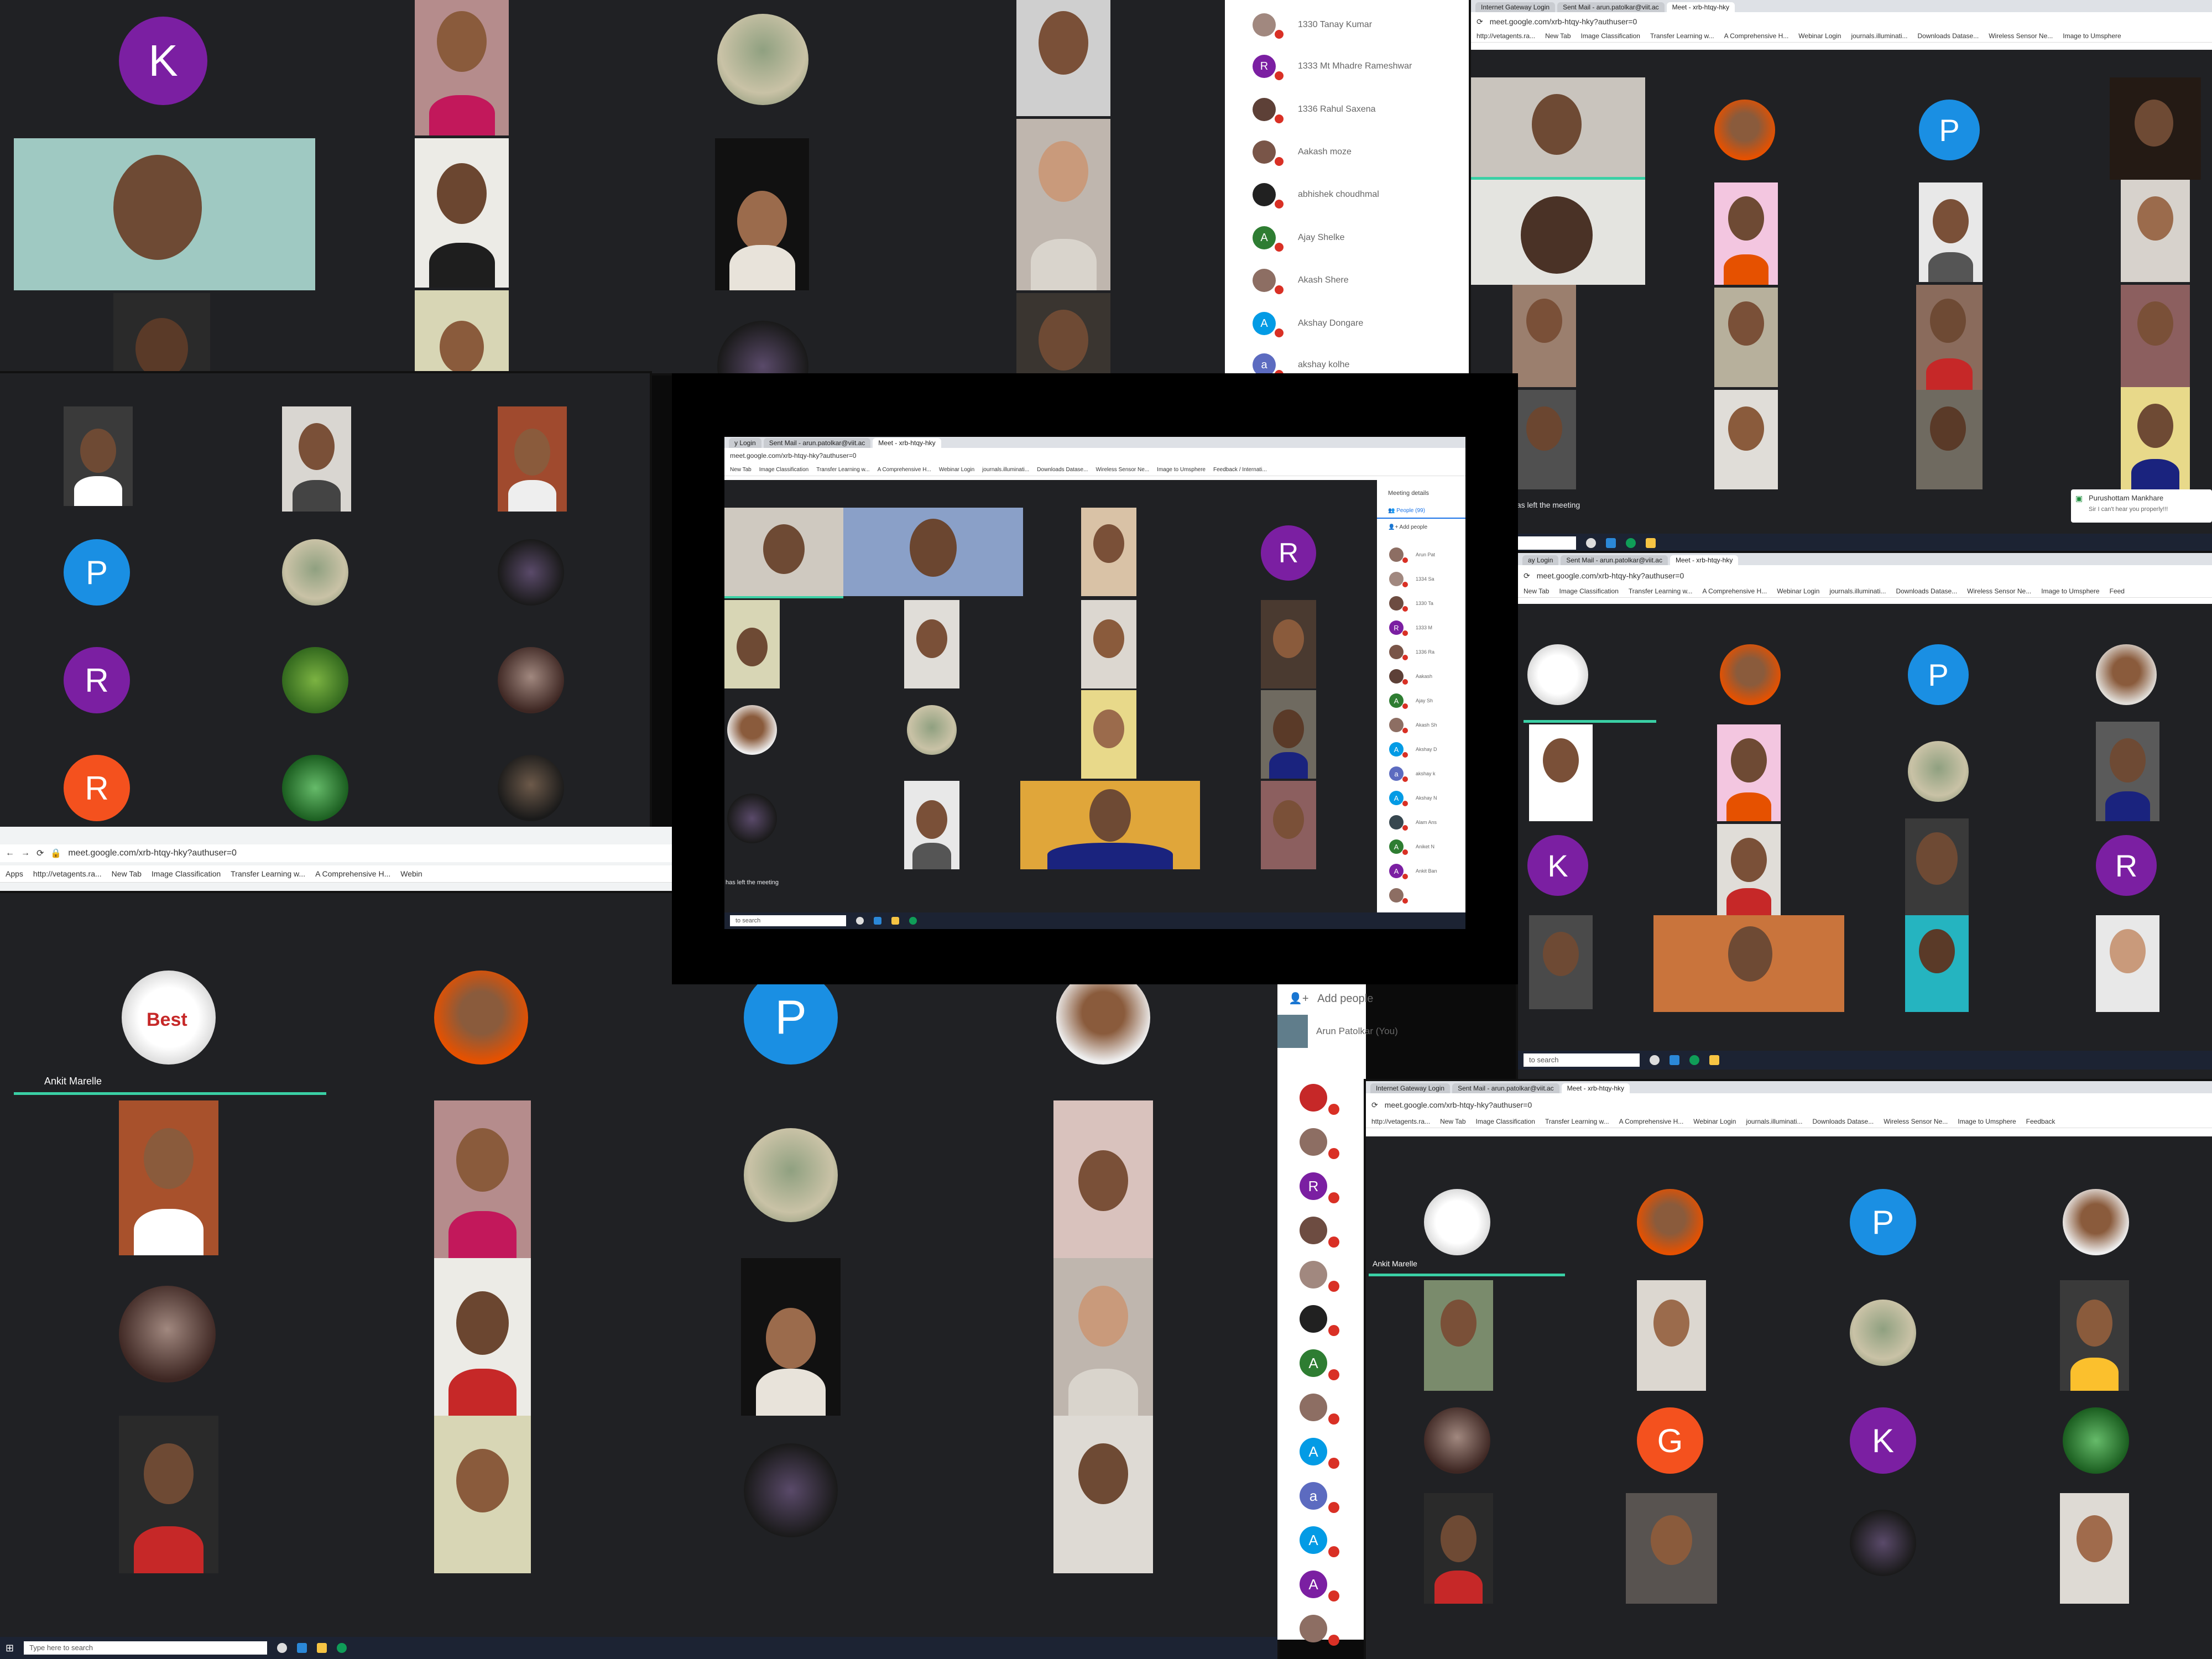  I want to click on browser-tab: ay Login, so click(1541, 560).